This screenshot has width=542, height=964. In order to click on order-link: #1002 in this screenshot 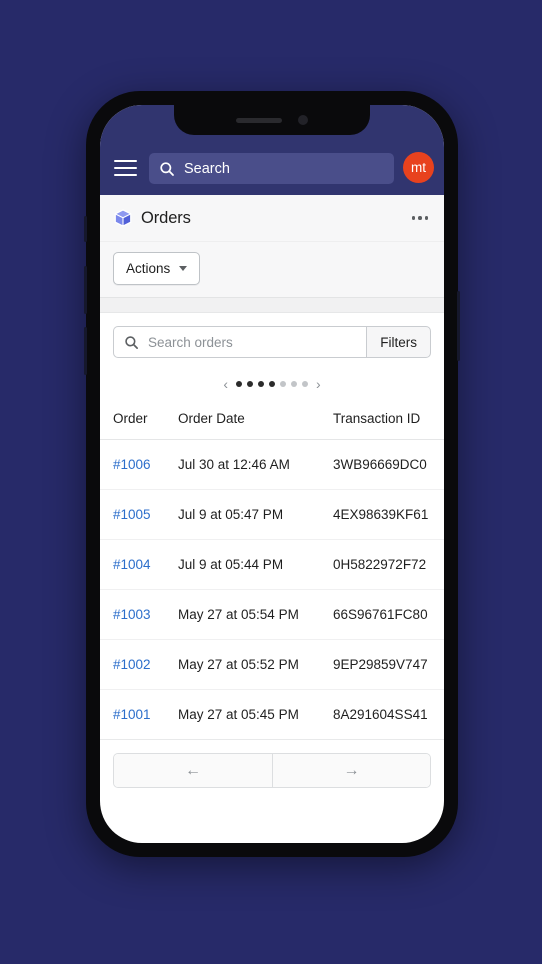, I will do `click(132, 664)`.